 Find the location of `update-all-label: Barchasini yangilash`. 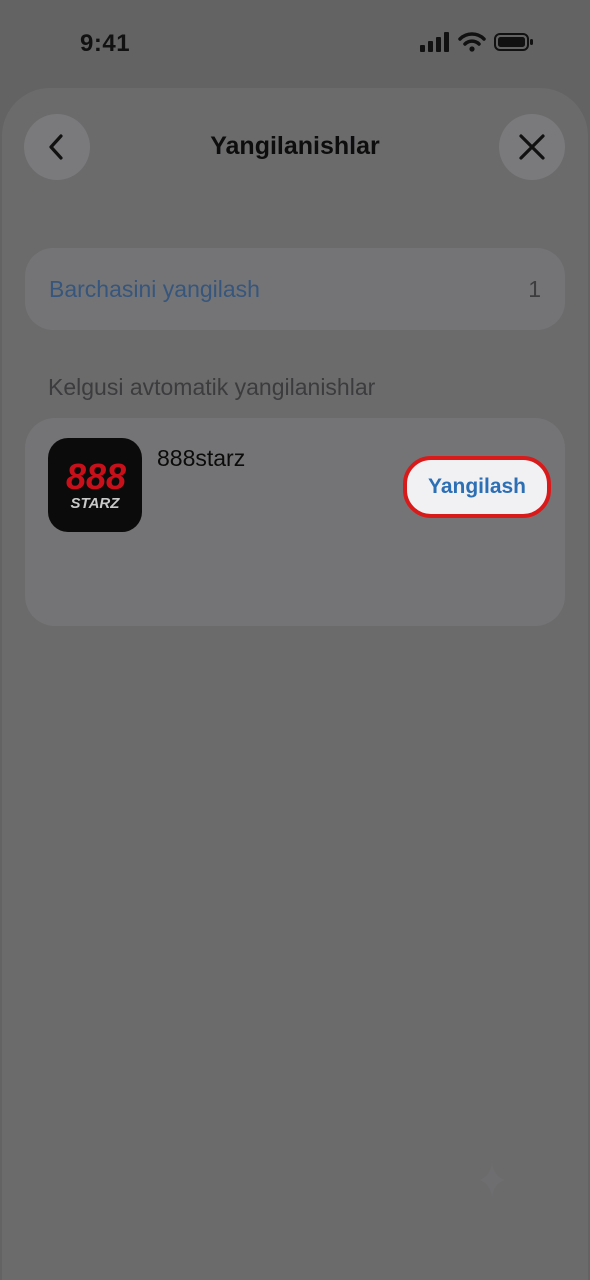

update-all-label: Barchasini yangilash is located at coordinates (154, 289).